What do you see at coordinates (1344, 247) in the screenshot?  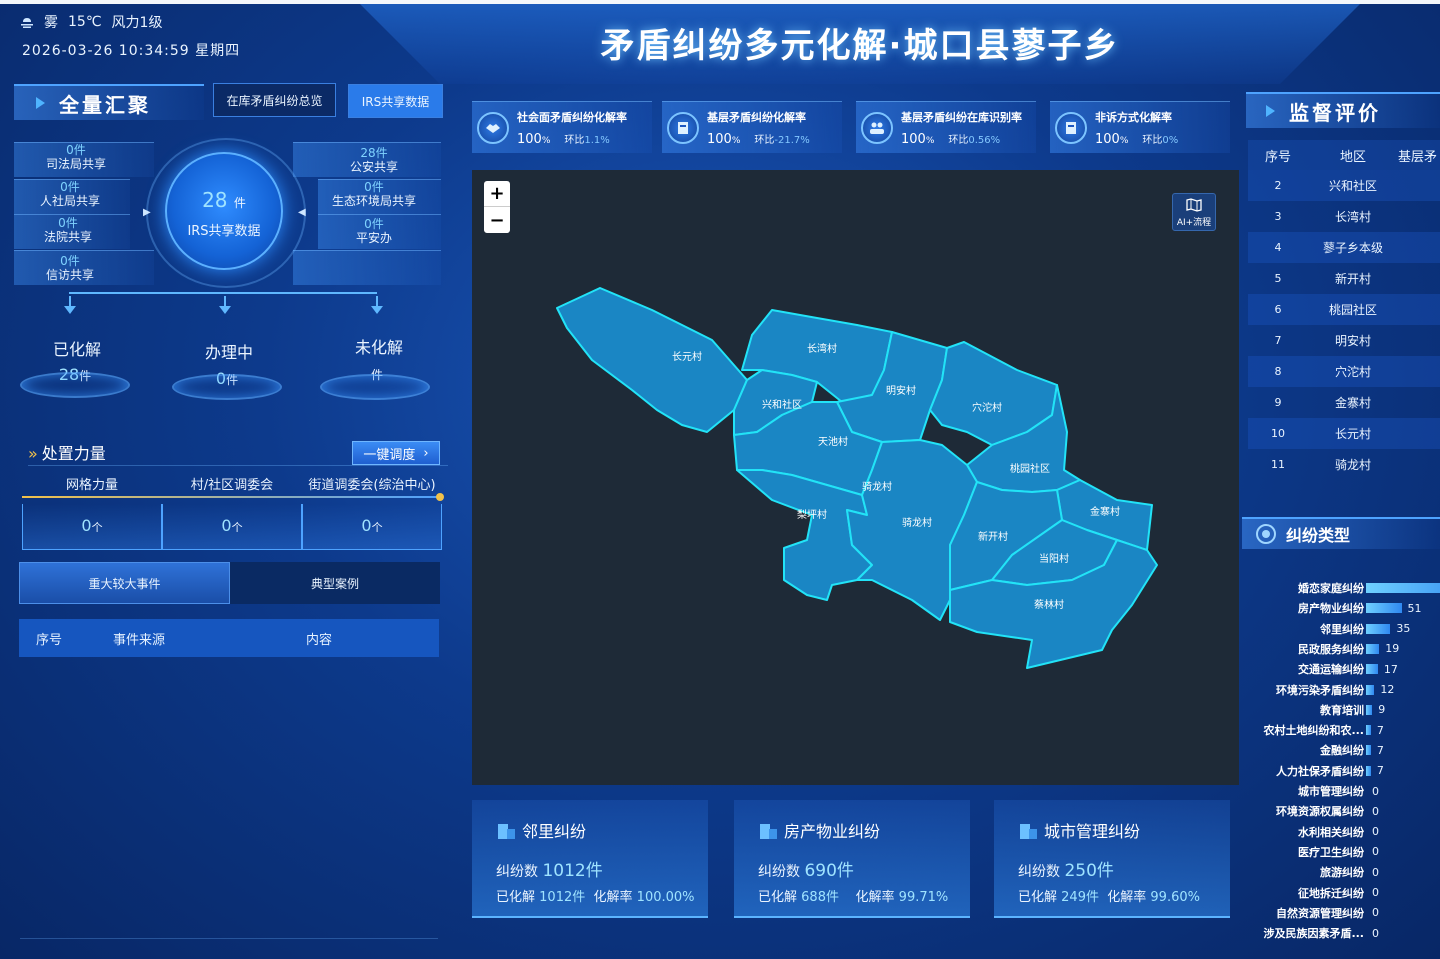 I see `table-row: 4 蓼子乡本级` at bounding box center [1344, 247].